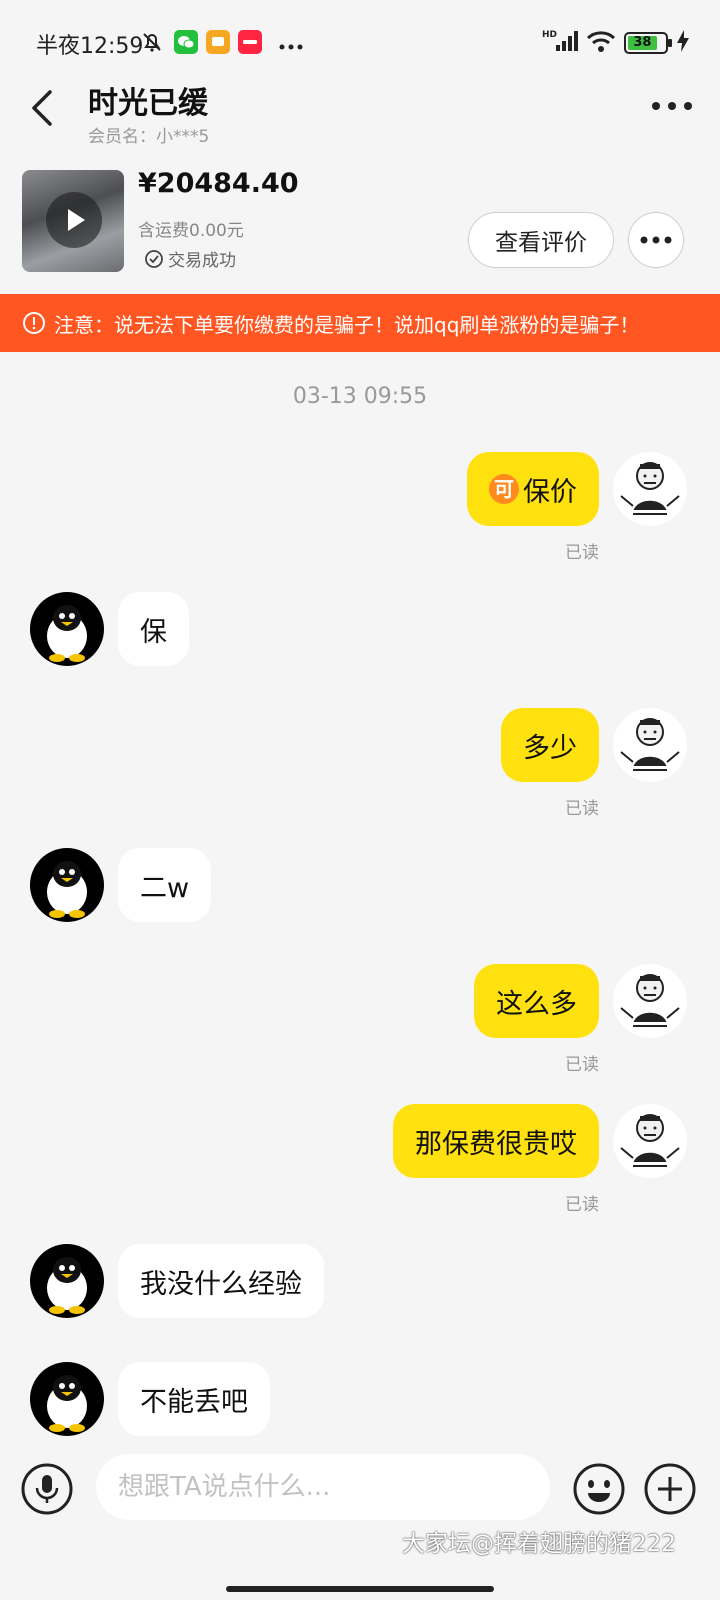  What do you see at coordinates (549, 35) in the screenshot?
I see `svg-text: HD` at bounding box center [549, 35].